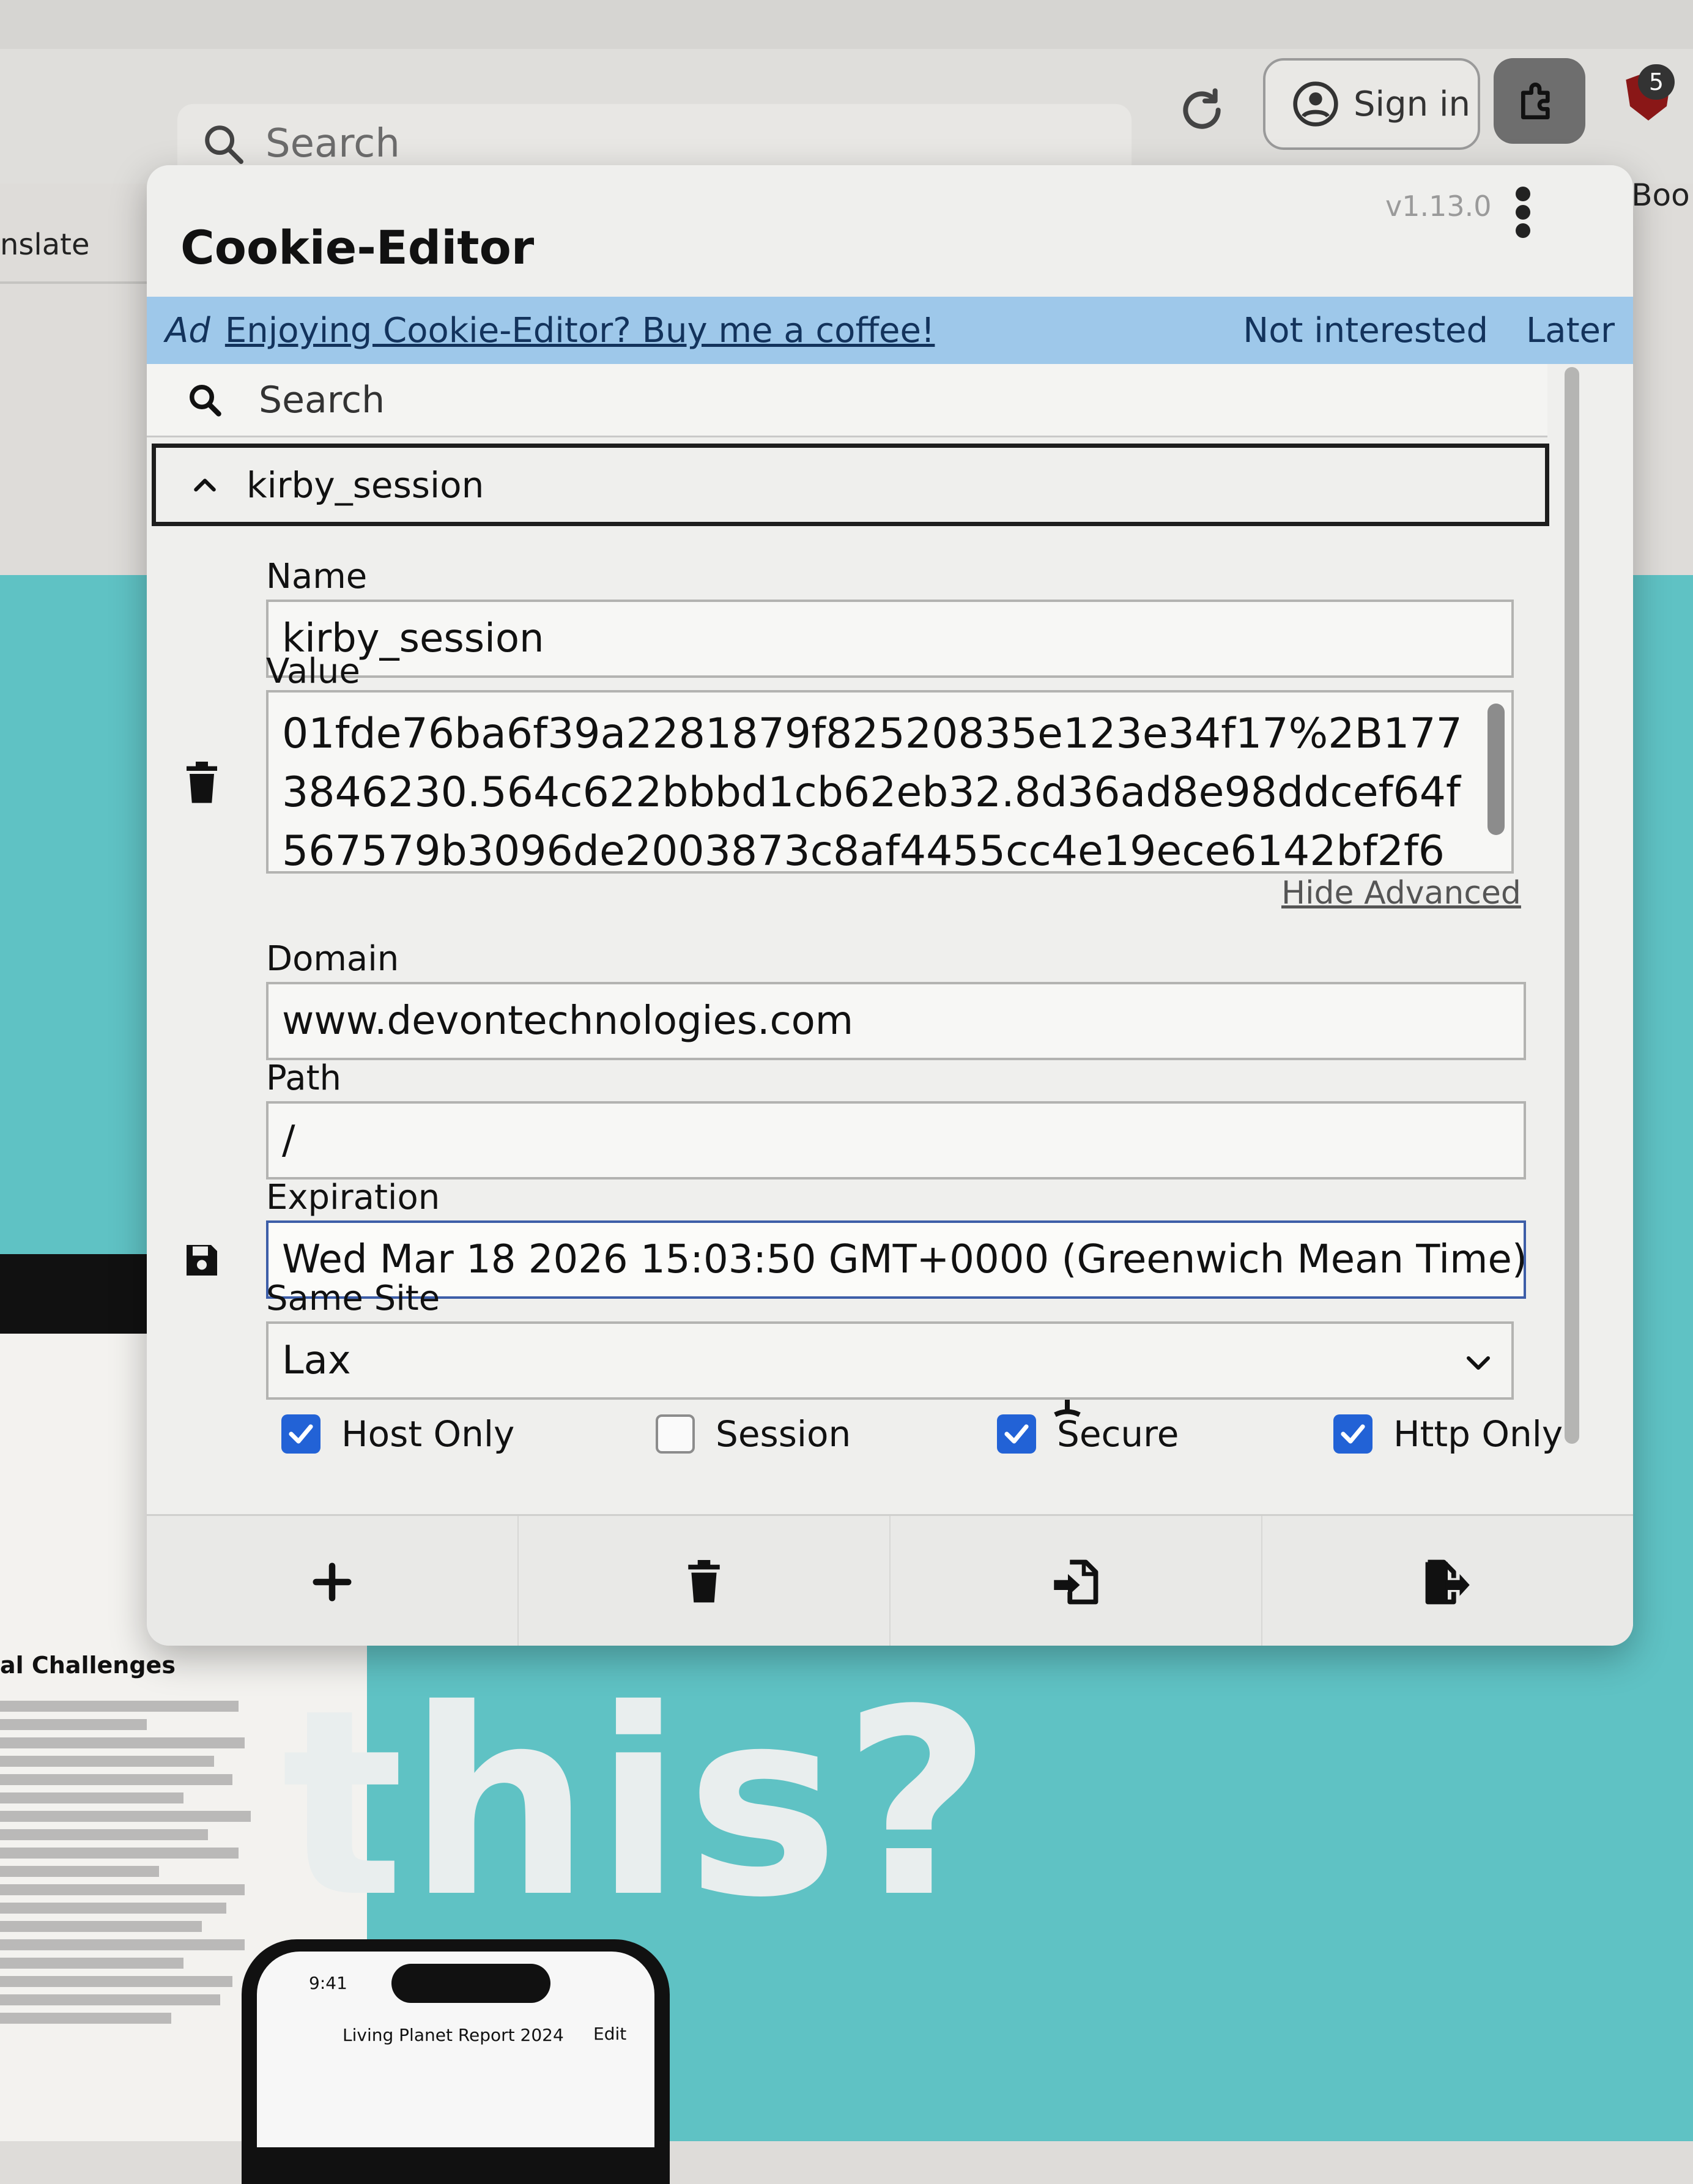  What do you see at coordinates (313, 671) in the screenshot?
I see `value-label: Value` at bounding box center [313, 671].